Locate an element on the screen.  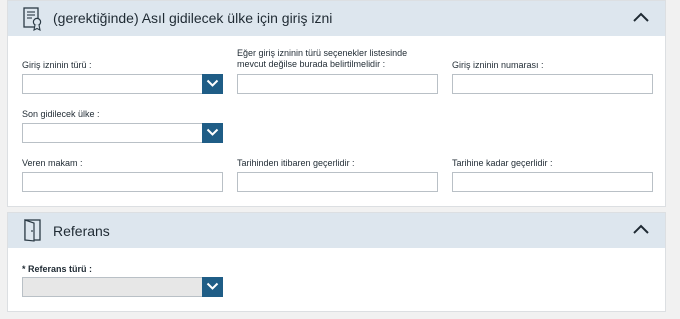
valid-from-label: Tarihinden itibaren geçerlidir : is located at coordinates (296, 163).